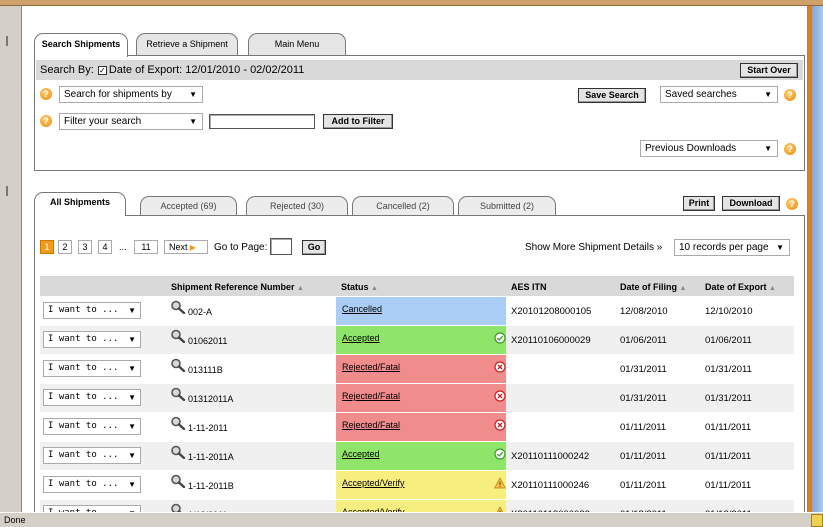  Describe the element at coordinates (105, 247) in the screenshot. I see `page-4-link: 4` at that location.